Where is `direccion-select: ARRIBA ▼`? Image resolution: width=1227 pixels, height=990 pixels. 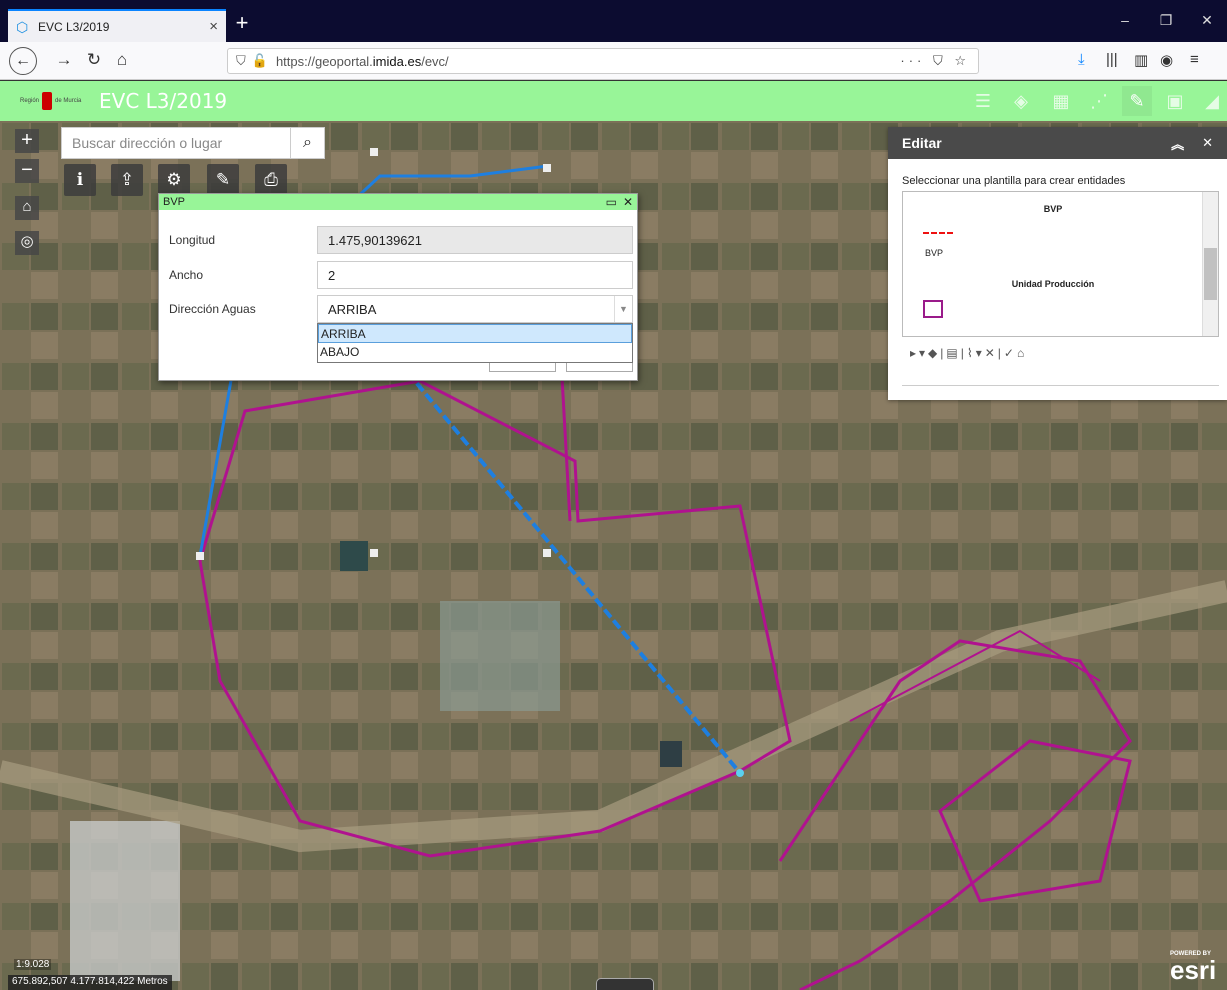 direccion-select: ARRIBA ▼ is located at coordinates (475, 309).